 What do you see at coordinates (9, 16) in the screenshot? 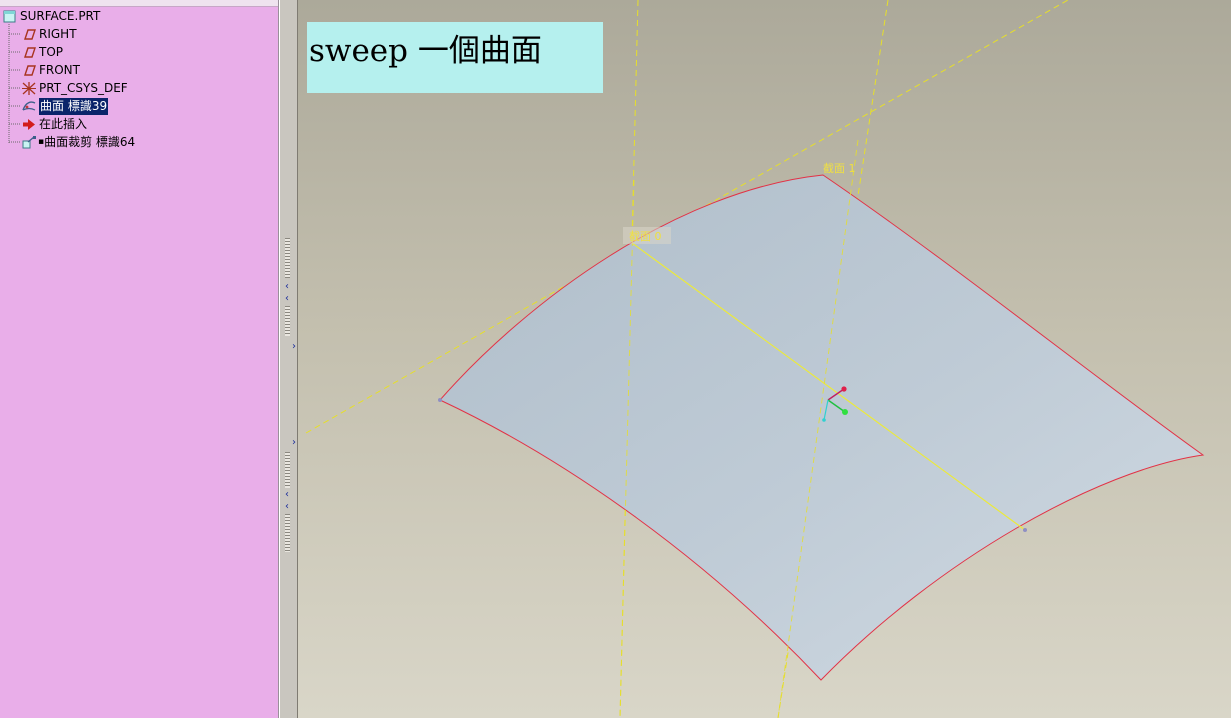
I see `part-icon` at bounding box center [9, 16].